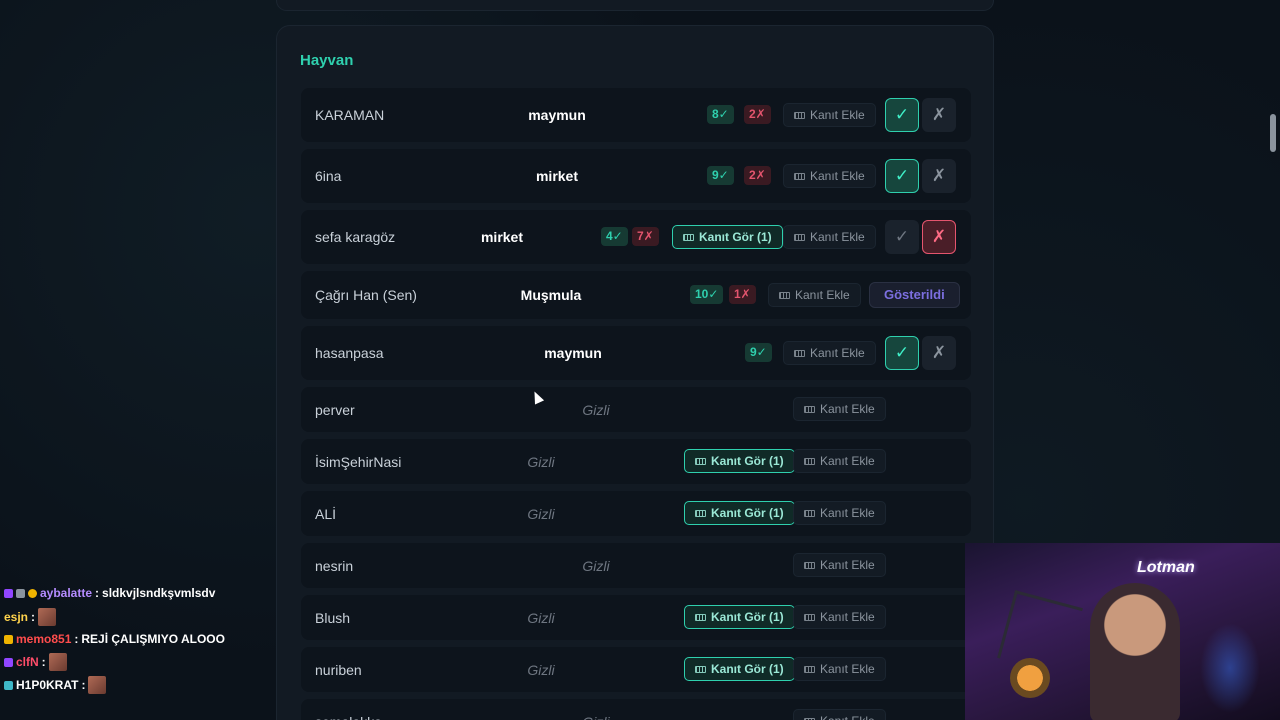  What do you see at coordinates (636, 409) in the screenshot?
I see `answer-row: perver Gizli Kanıt Ekle` at bounding box center [636, 409].